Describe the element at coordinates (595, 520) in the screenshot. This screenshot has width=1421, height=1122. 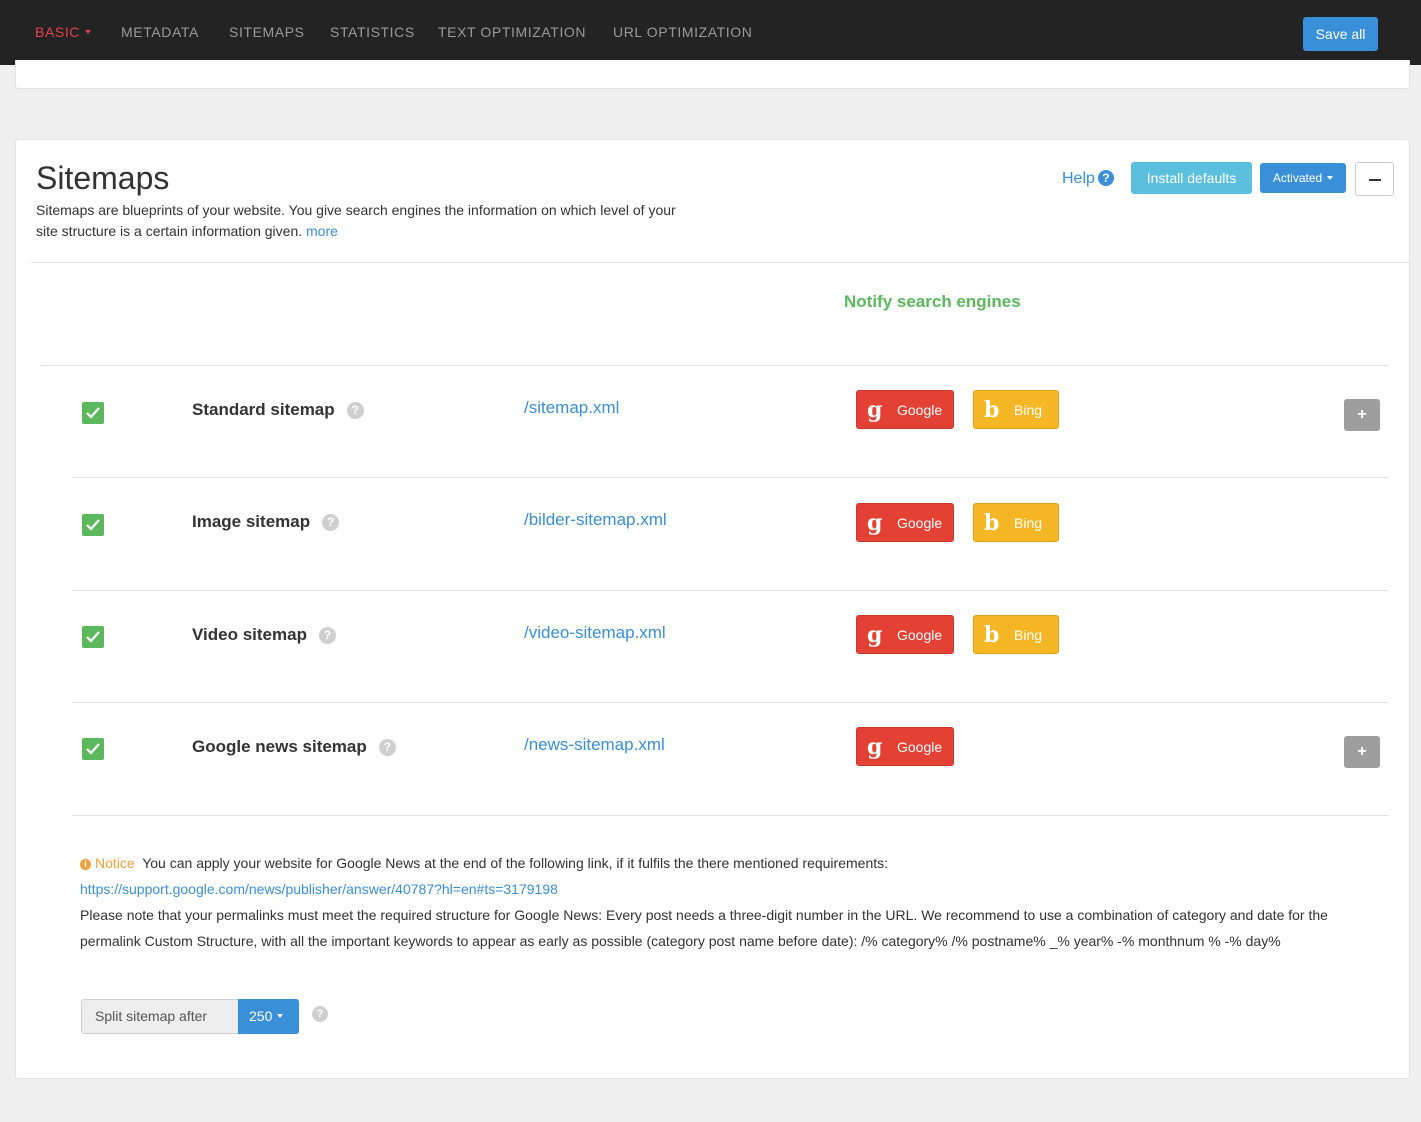
I see `sitemap-link: /bilder-sitemap.xml` at that location.